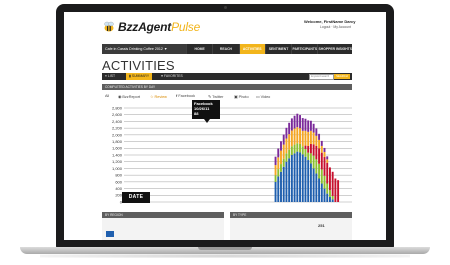 The height and width of the screenshot is (265, 450). What do you see at coordinates (131, 97) in the screenshot?
I see `filter-bzzreport-label: BzzReport` at bounding box center [131, 97].